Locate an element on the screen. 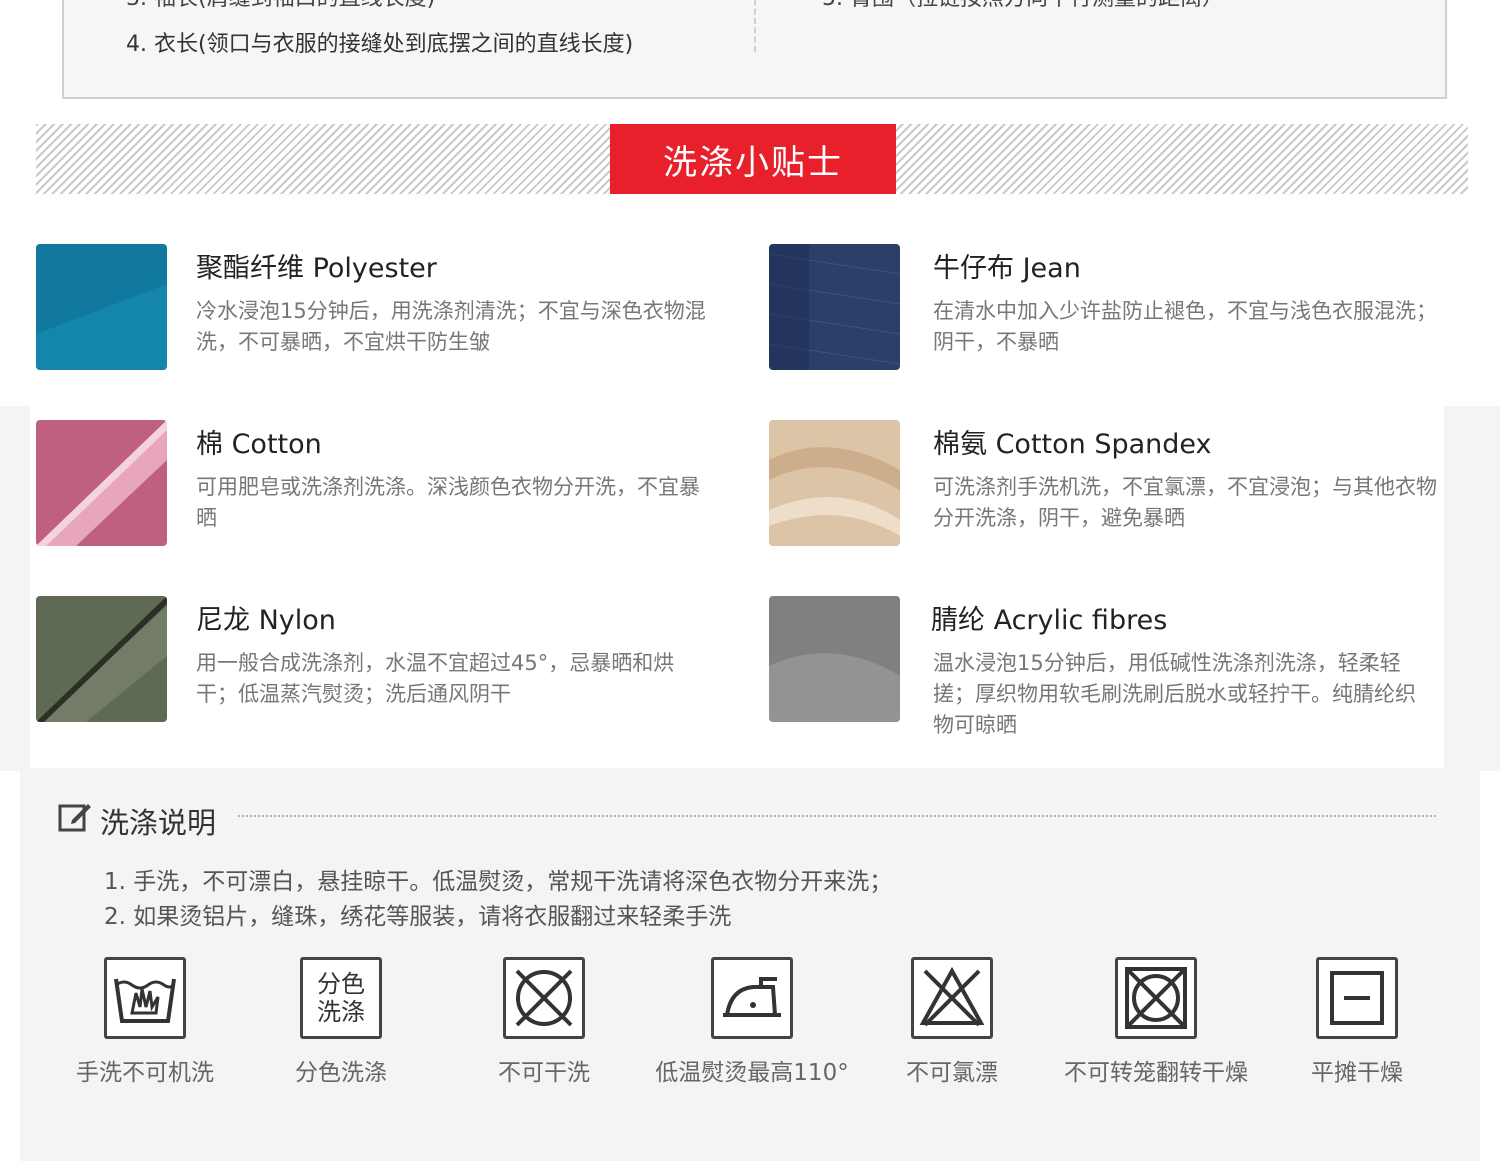 Image resolution: width=1500 pixels, height=1161 pixels. wash-instruction-1: 1. 手洗，不可漂白，悬挂晾干。低温熨烫，常规干洗请将深色衣物分开来洗； is located at coordinates (498, 882).